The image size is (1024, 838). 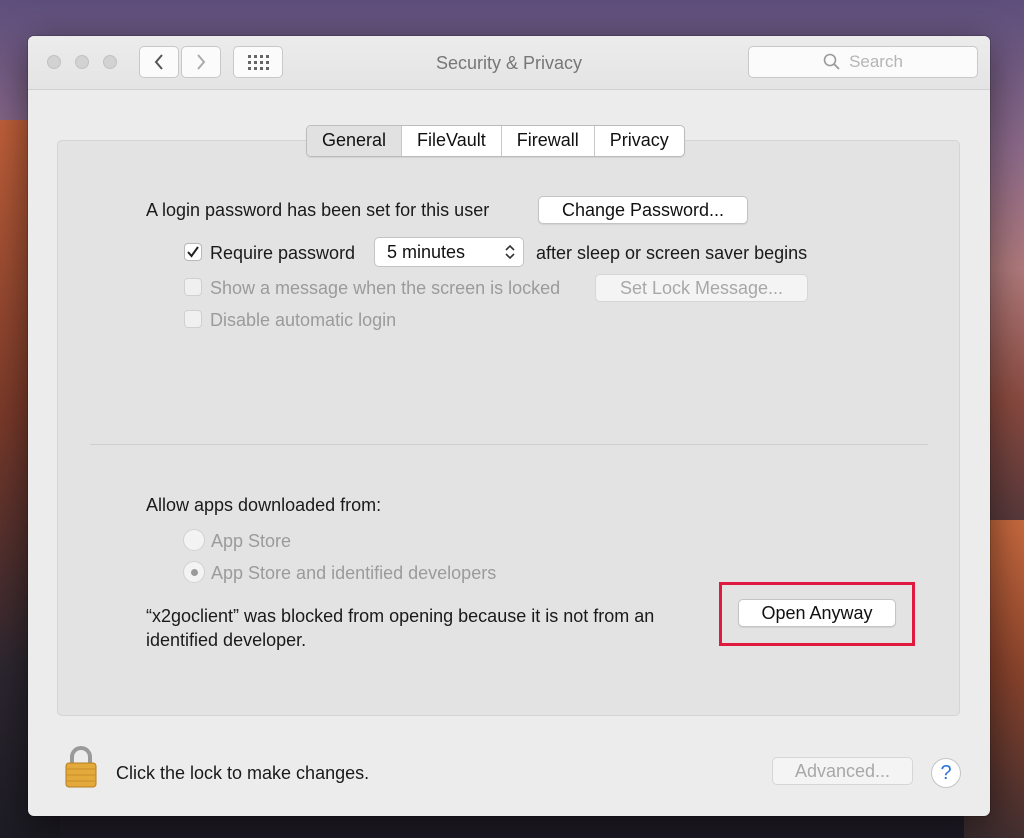 What do you see at coordinates (817, 614) in the screenshot?
I see `highlight-box` at bounding box center [817, 614].